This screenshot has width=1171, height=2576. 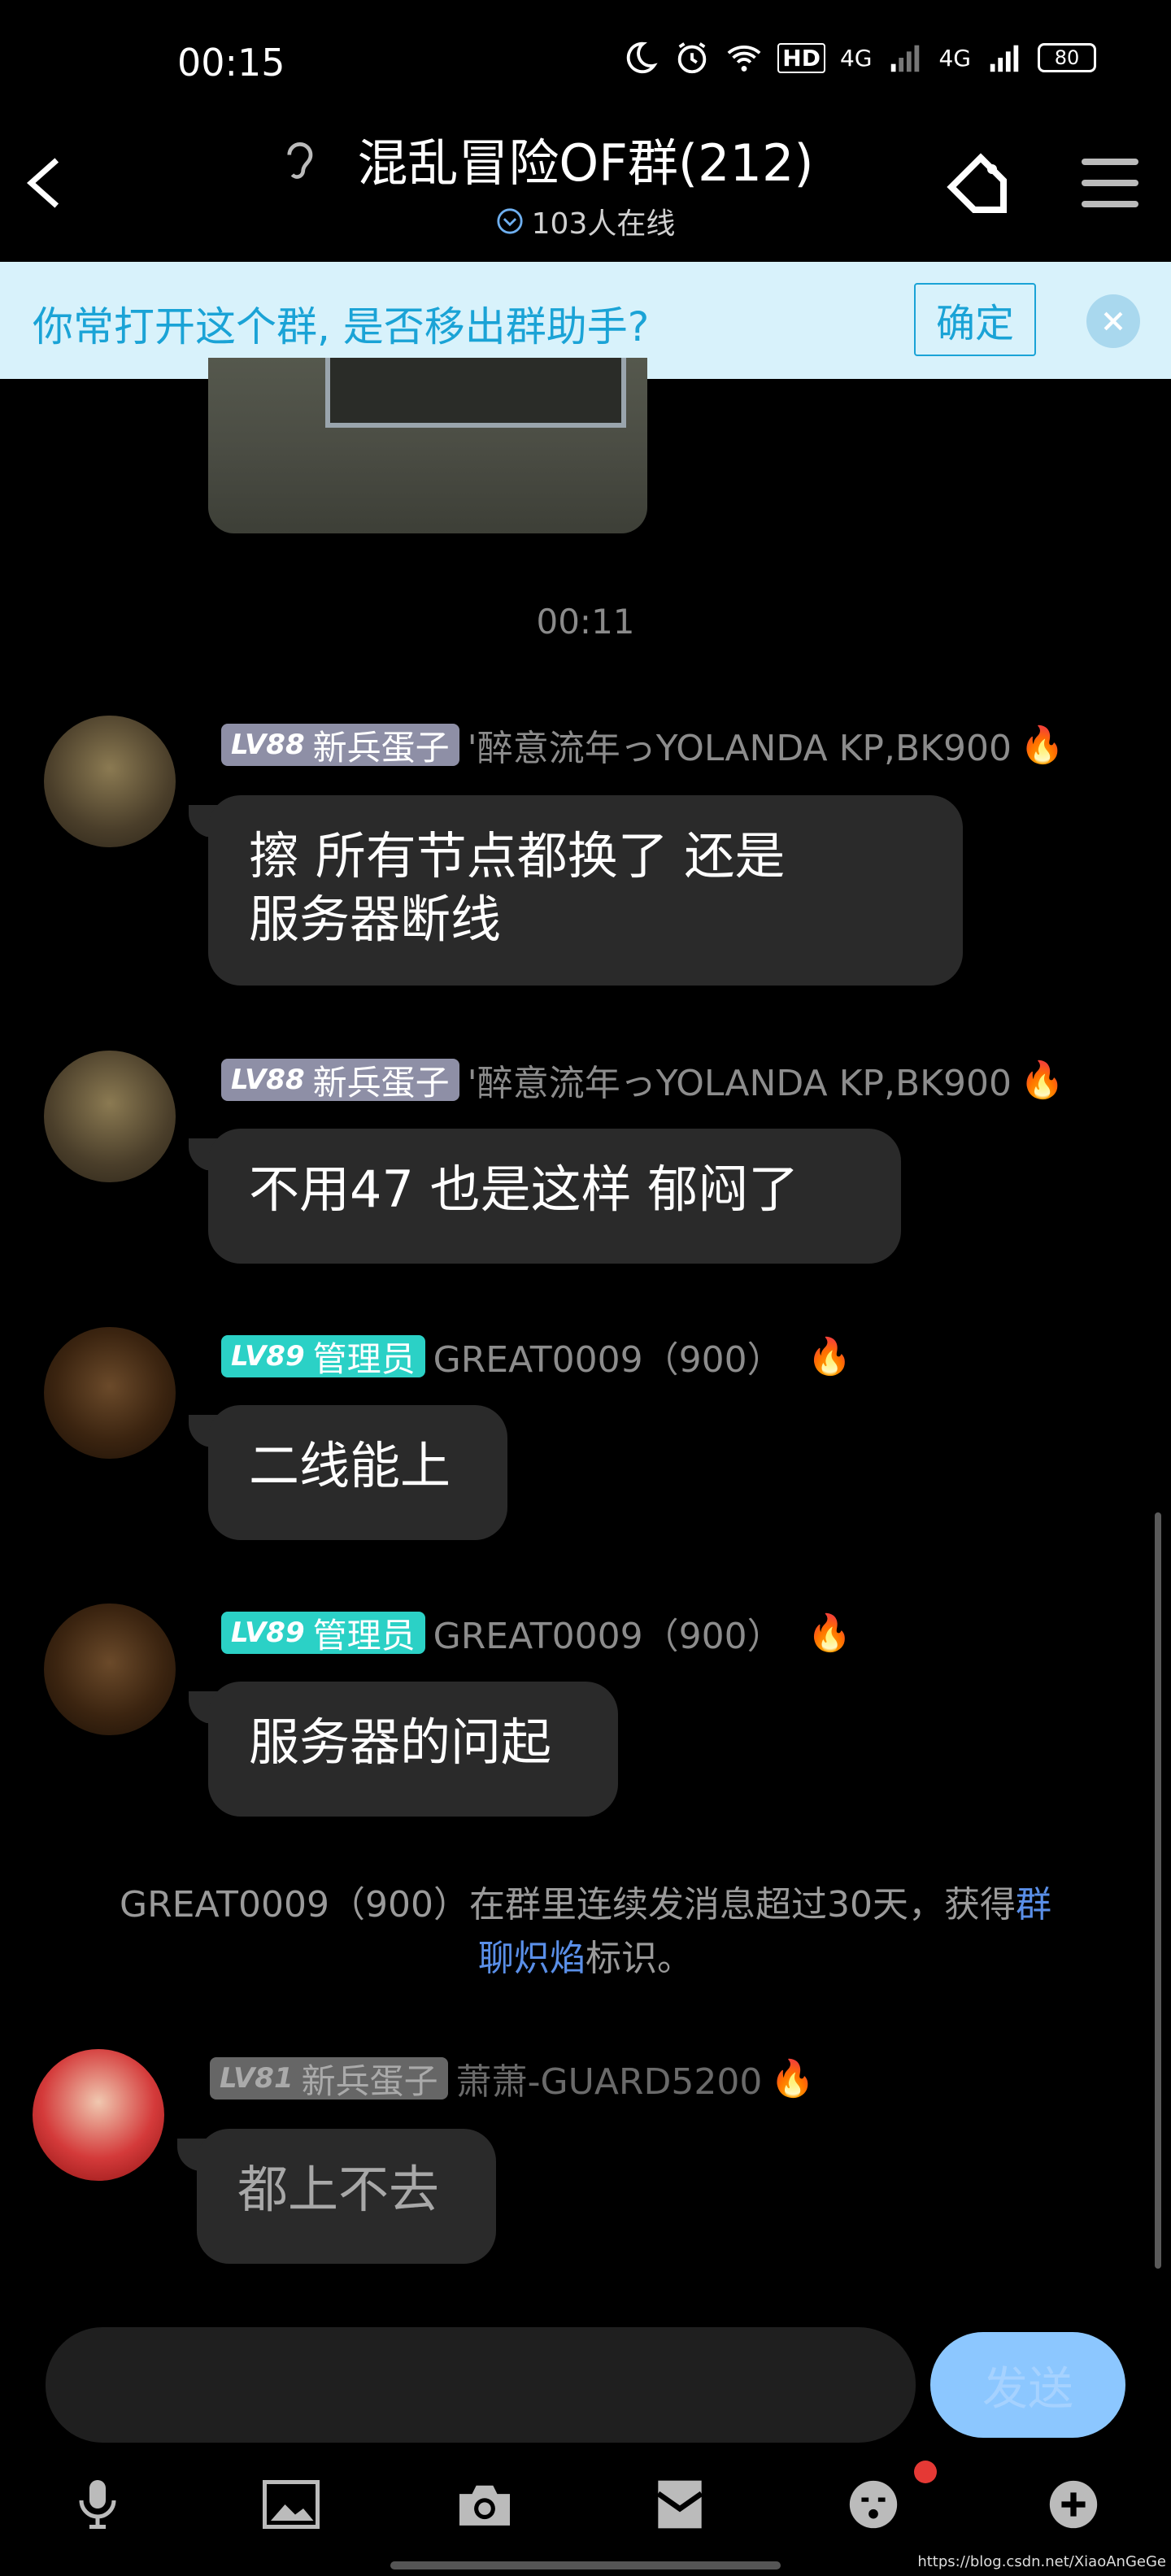 I want to click on close-icon, so click(x=1113, y=321).